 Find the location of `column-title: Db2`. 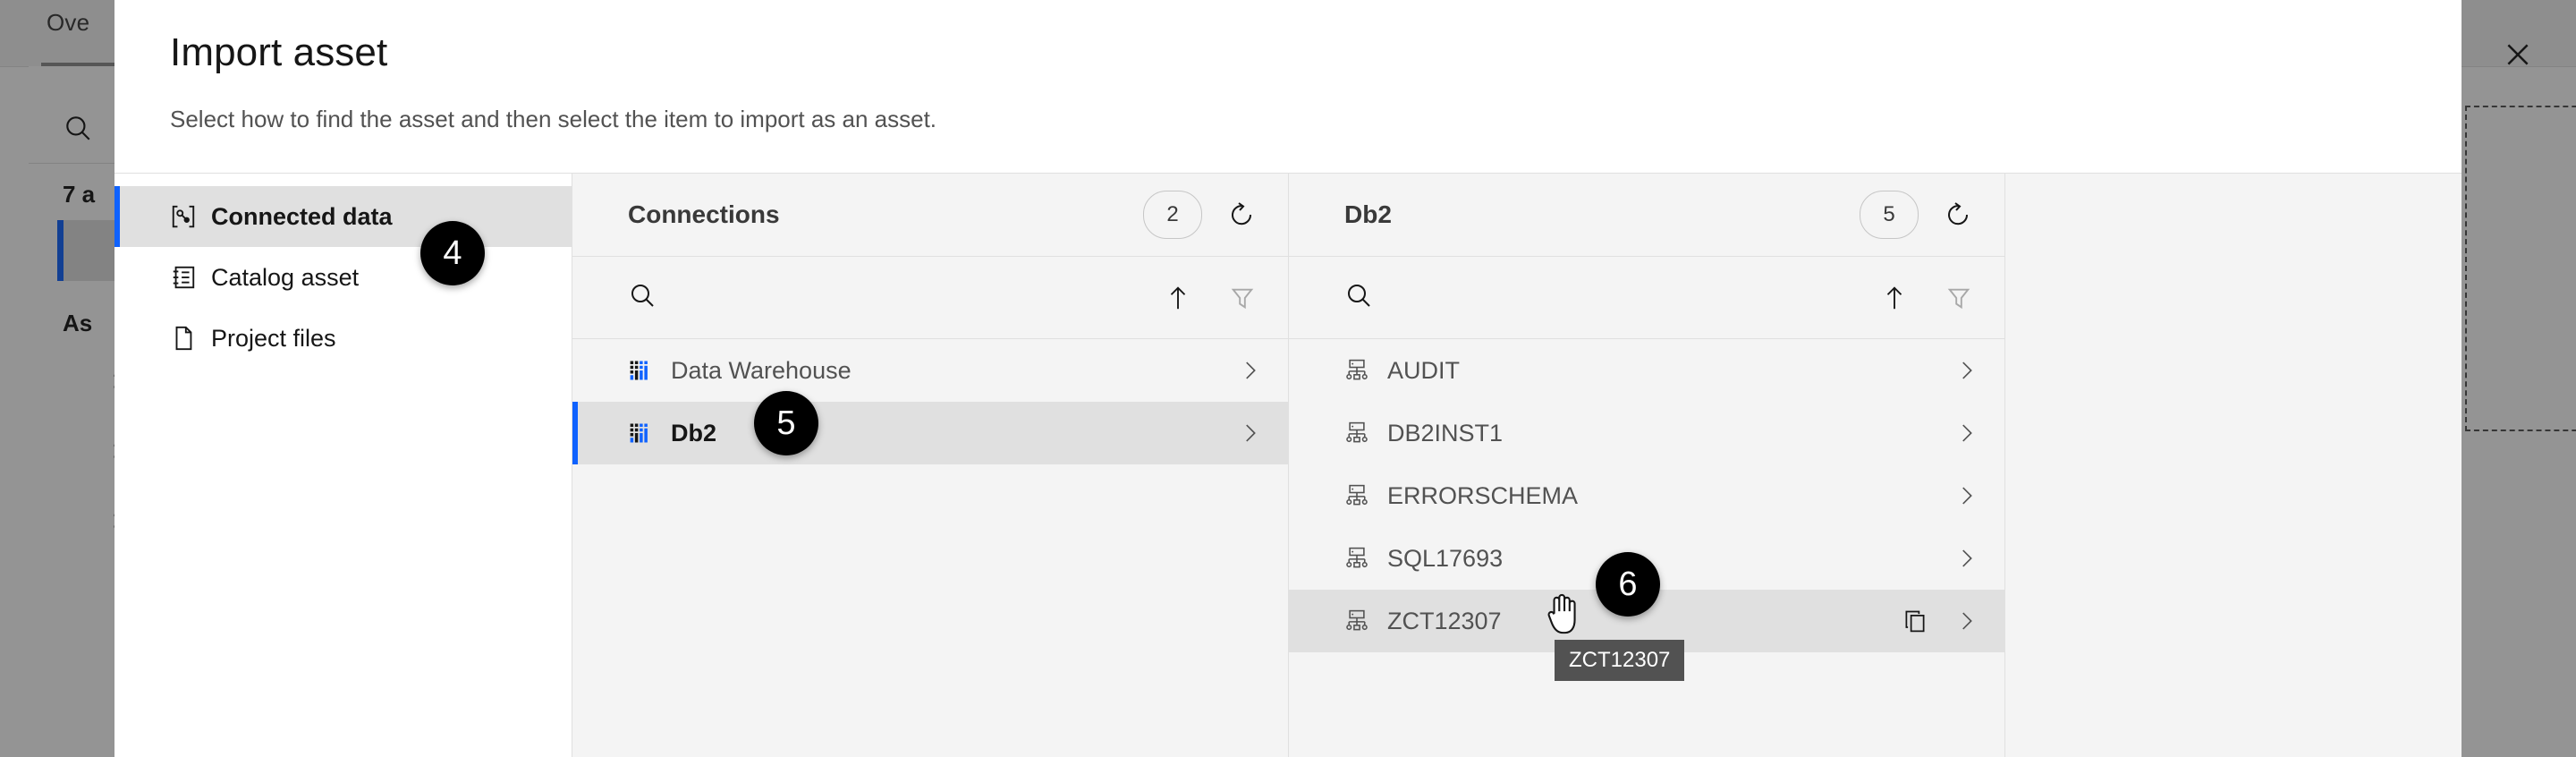

column-title: Db2 is located at coordinates (1368, 214).